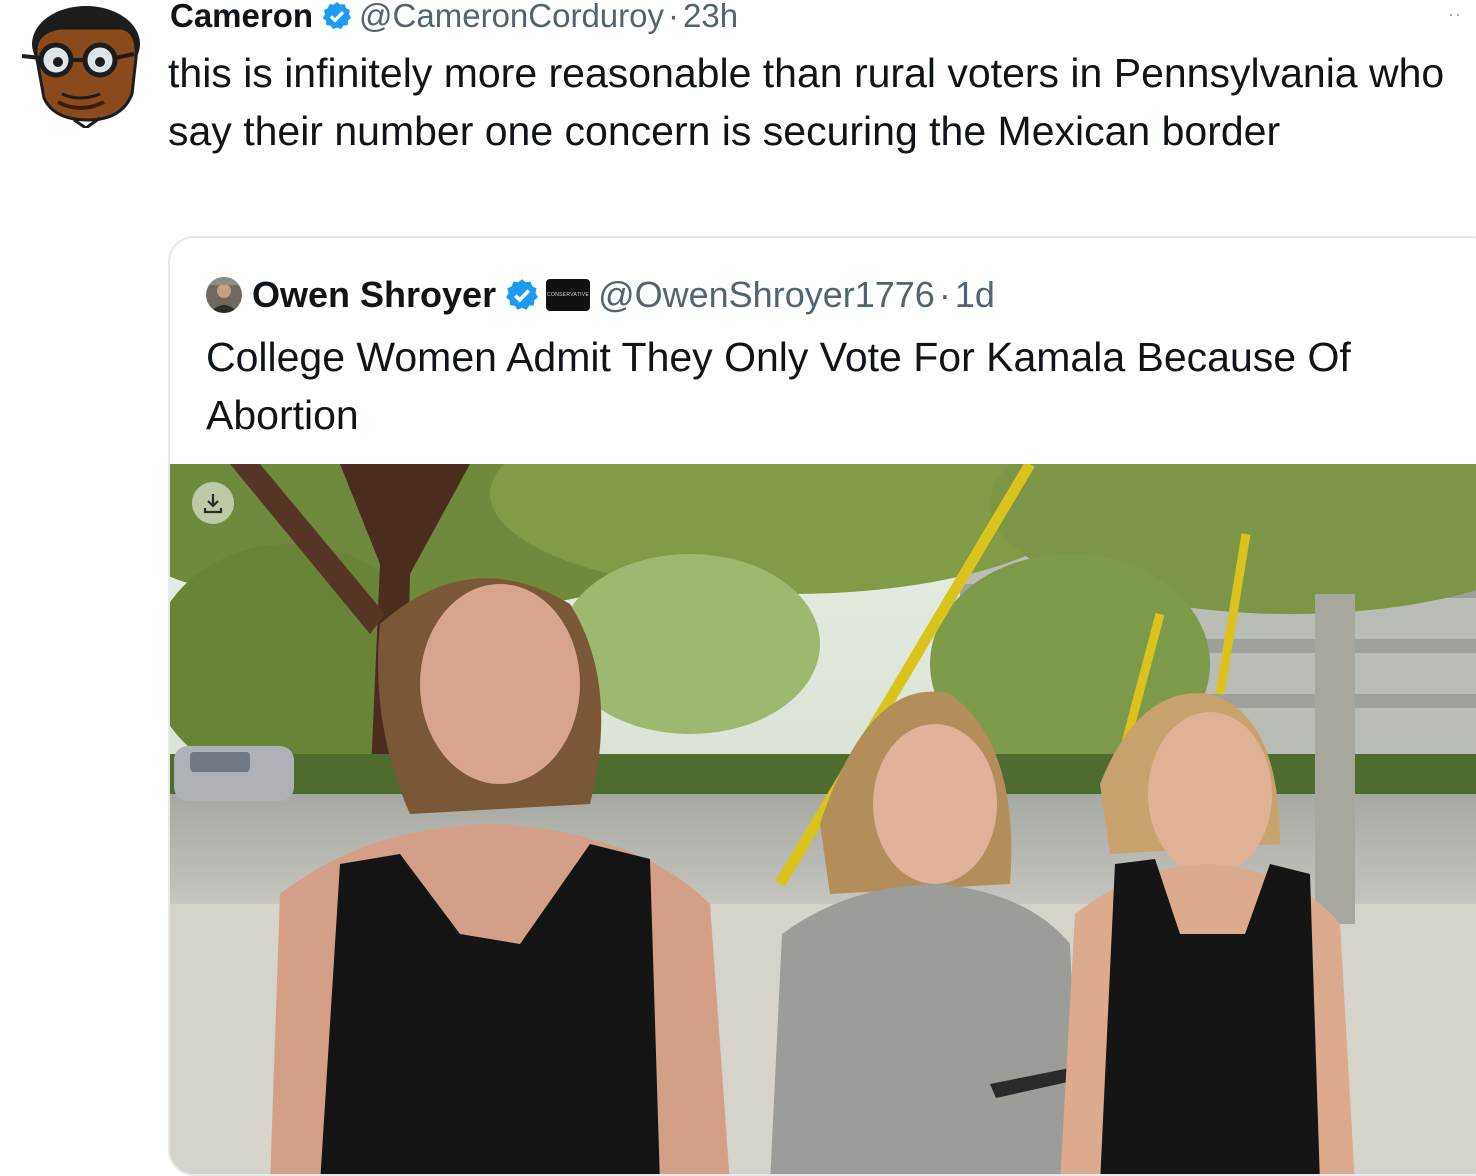 The width and height of the screenshot is (1476, 1176). What do you see at coordinates (511, 17) in the screenshot?
I see `author-handle: @CameronCorduroy` at bounding box center [511, 17].